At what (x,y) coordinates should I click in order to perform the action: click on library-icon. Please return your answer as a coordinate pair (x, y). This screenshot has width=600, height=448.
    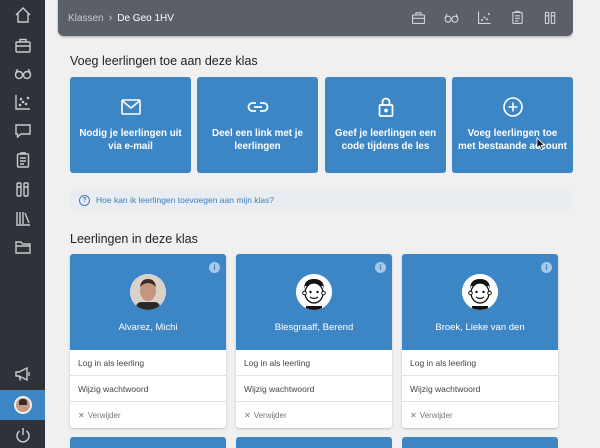
    Looking at the image, I should click on (22, 218).